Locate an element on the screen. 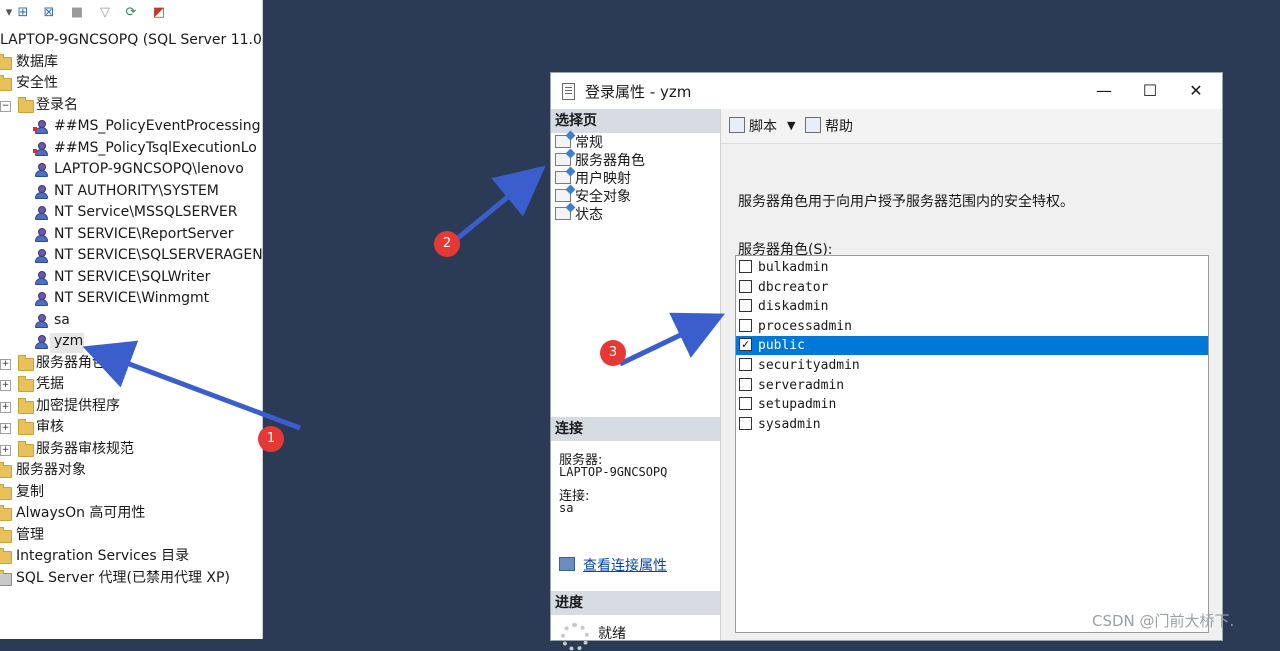  server-value: LAPTOP-9GNCSOPQ is located at coordinates (613, 472).